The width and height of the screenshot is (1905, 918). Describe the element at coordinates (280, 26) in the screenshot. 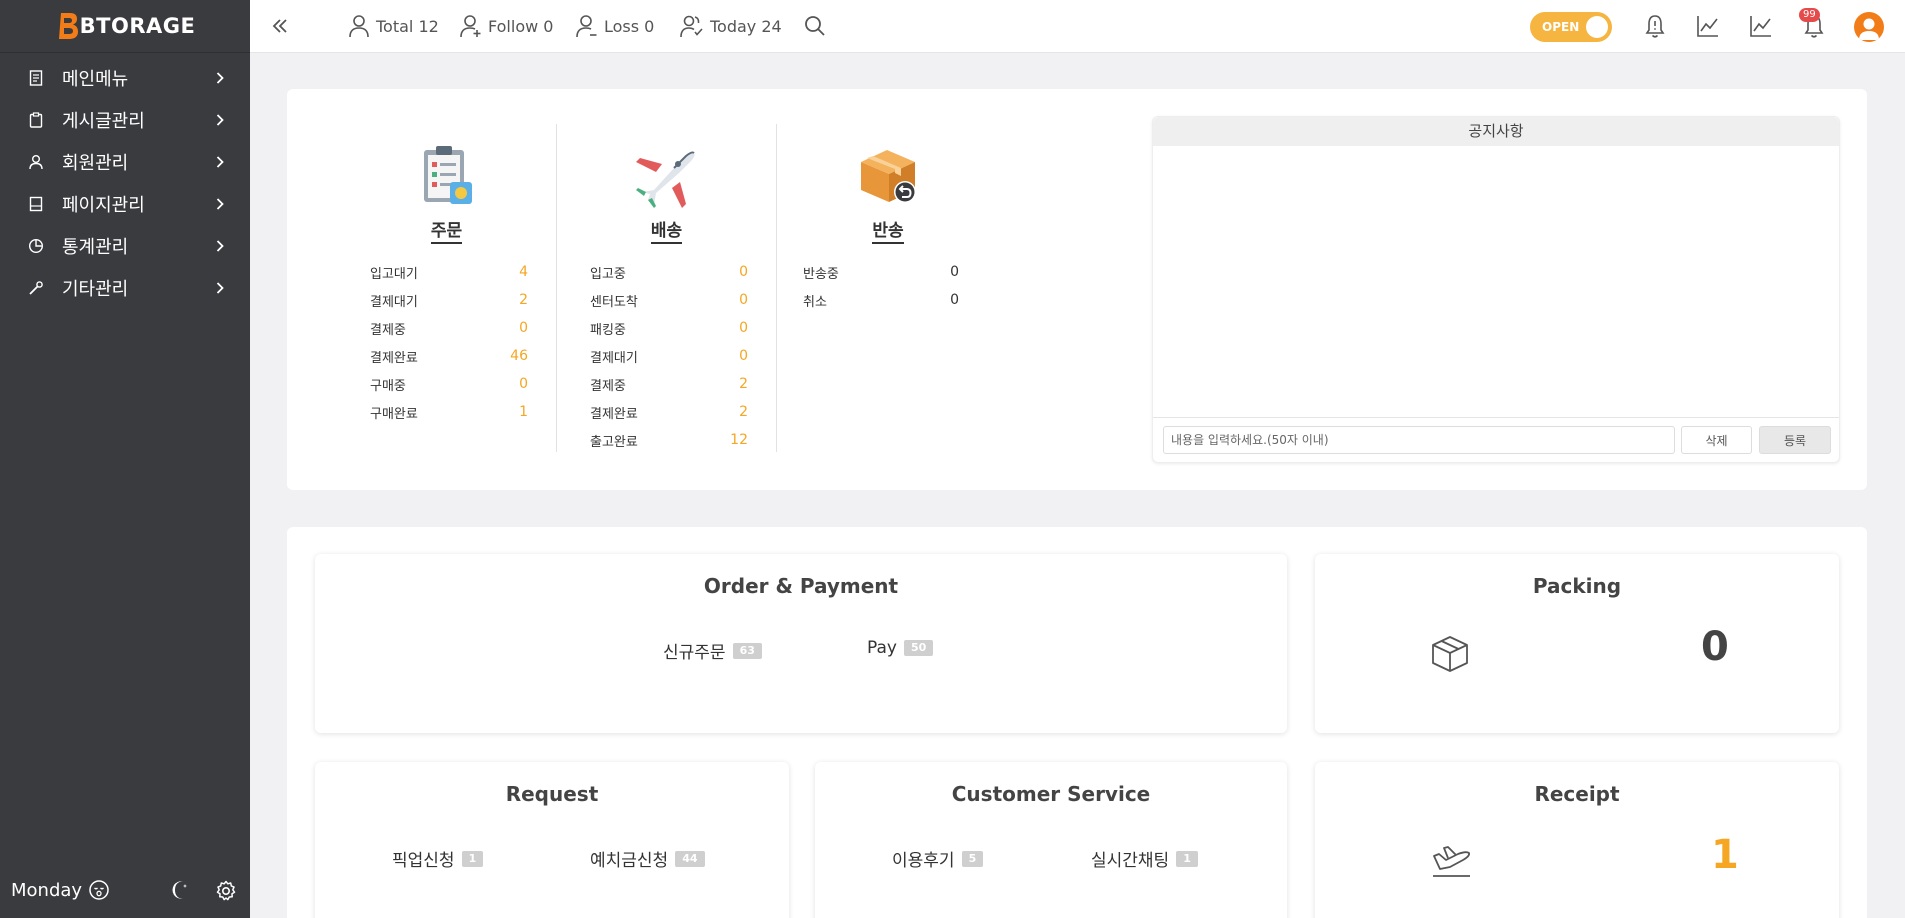

I see `collapse-sidebar-icon` at that location.